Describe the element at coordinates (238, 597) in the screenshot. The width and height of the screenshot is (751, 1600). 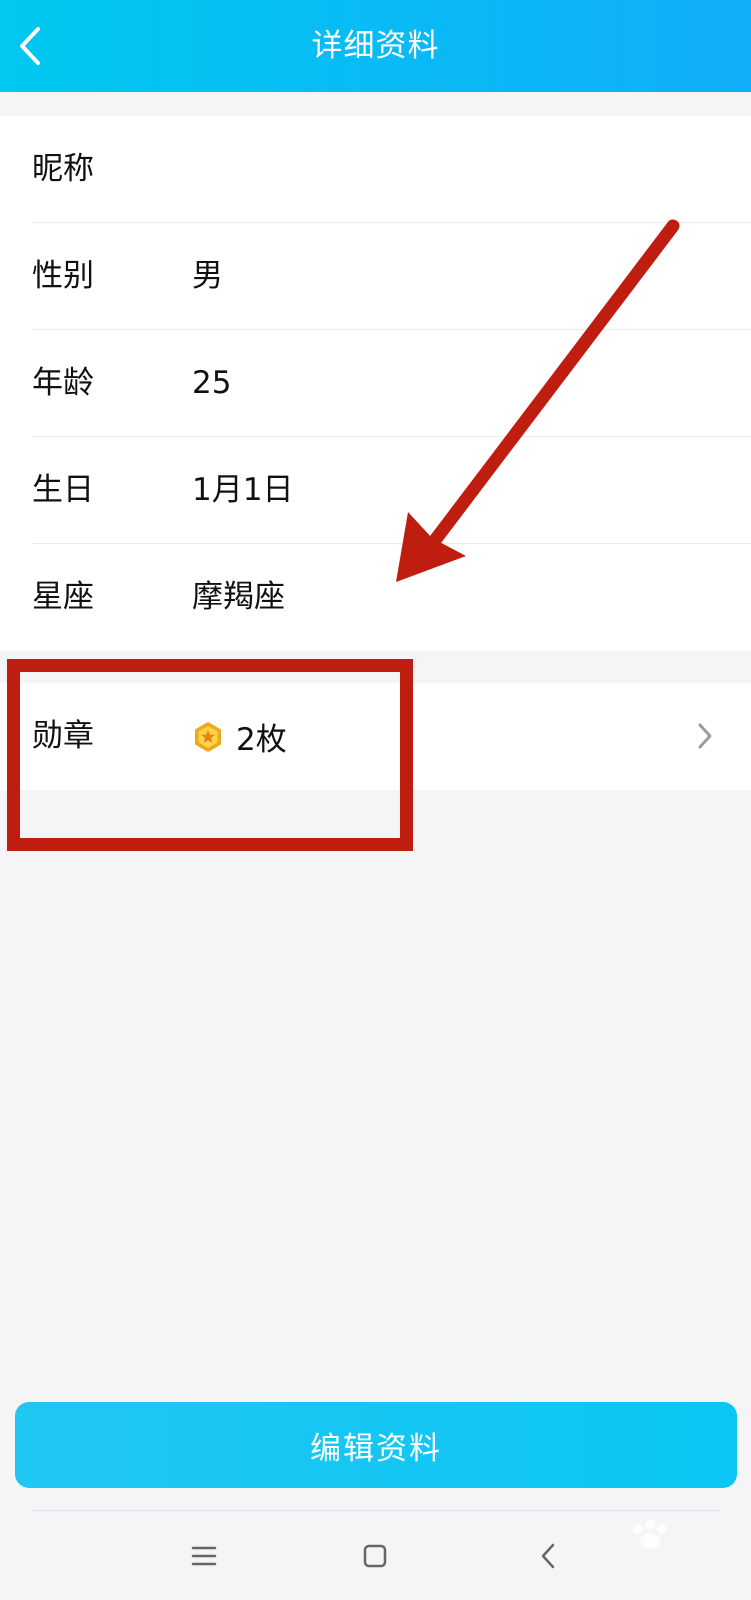
I see `row-value: 摩羯座` at that location.